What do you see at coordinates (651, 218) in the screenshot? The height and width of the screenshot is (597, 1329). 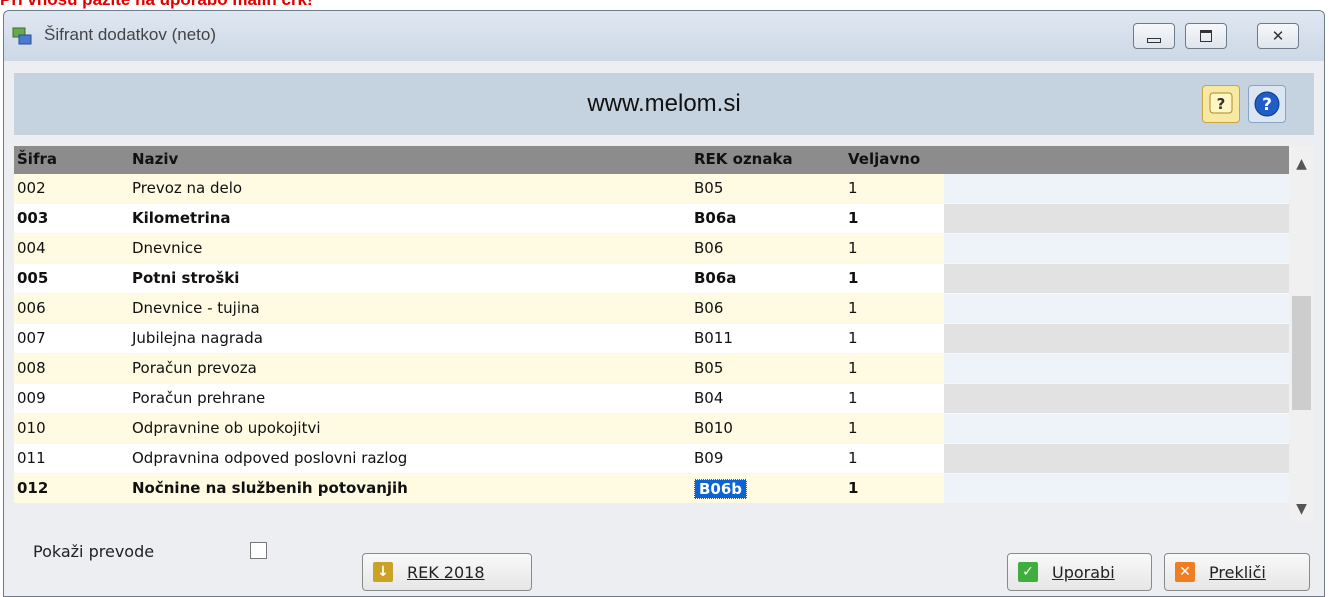 I see `table-row: 003 Kilometrina B06a 1` at bounding box center [651, 218].